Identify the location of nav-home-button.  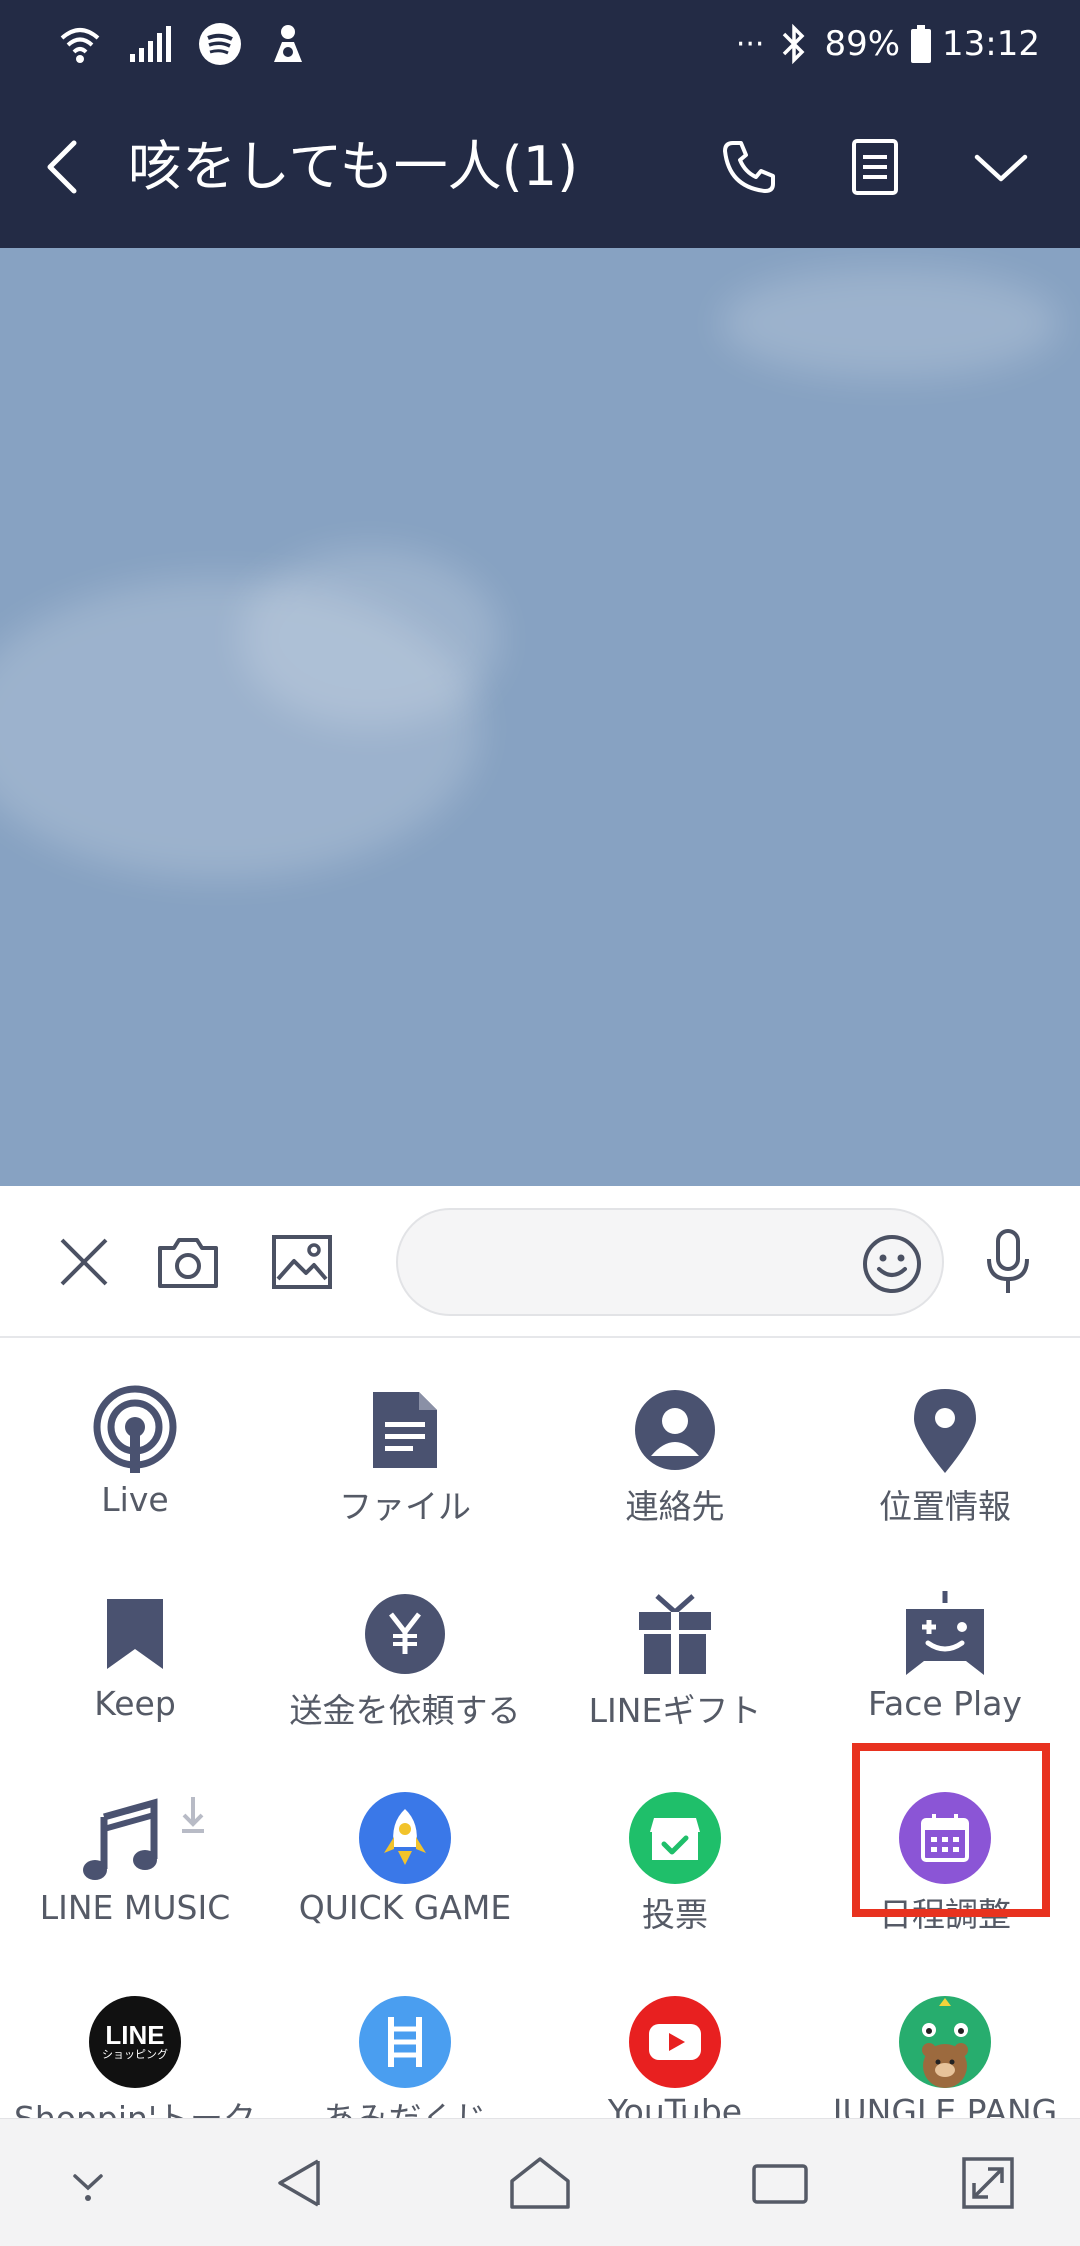
(540, 2183).